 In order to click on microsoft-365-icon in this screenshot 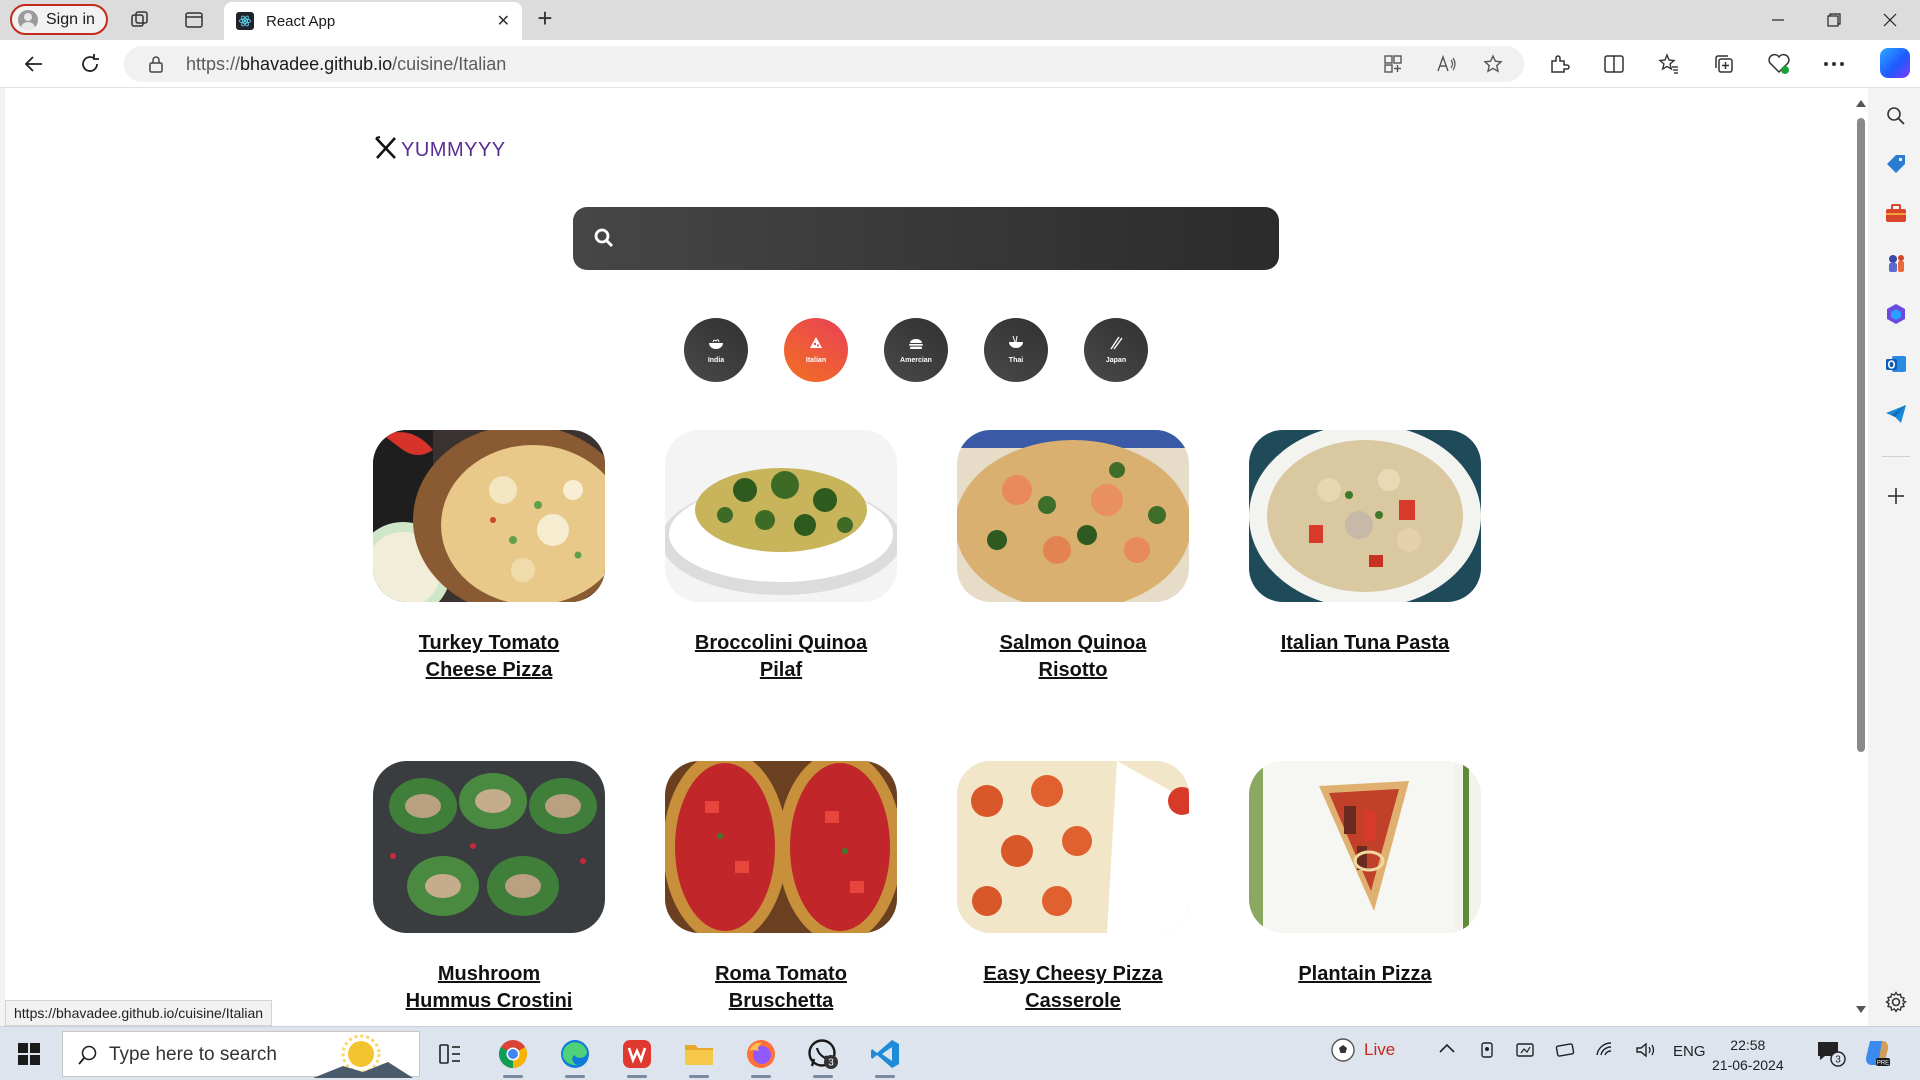, I will do `click(1896, 314)`.